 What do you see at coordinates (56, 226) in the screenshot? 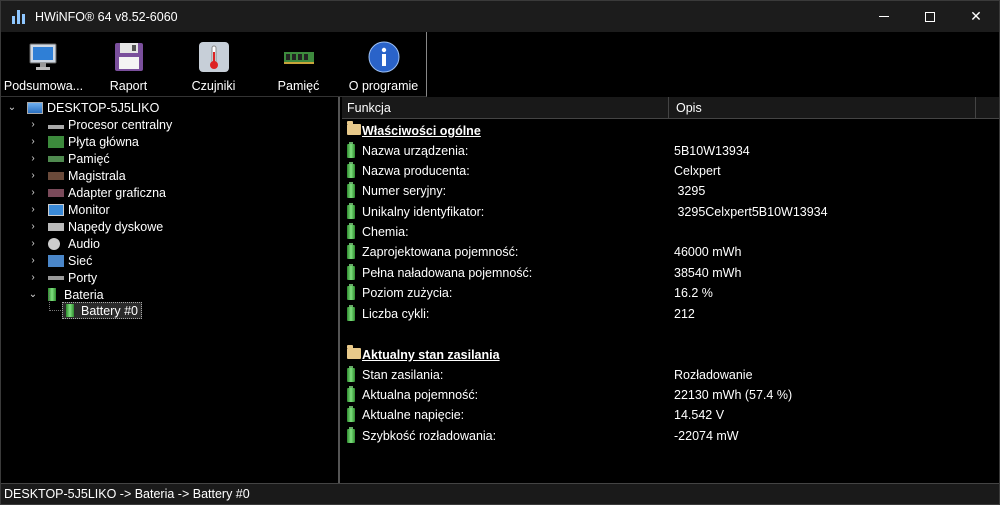
I see `drive-icon` at bounding box center [56, 226].